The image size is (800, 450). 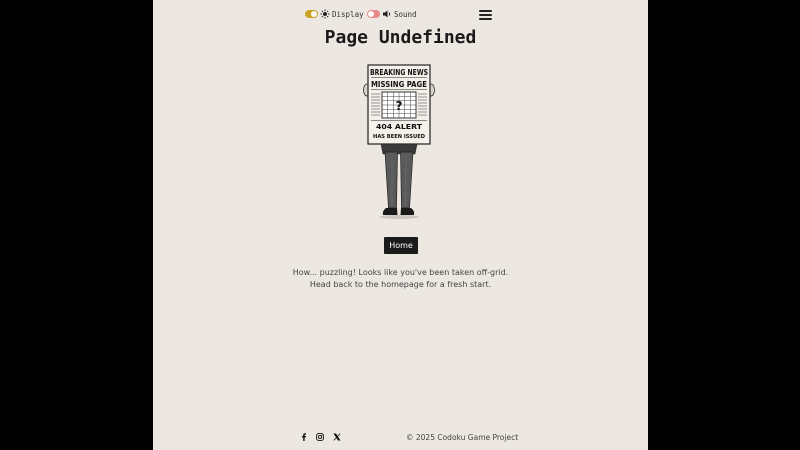 What do you see at coordinates (399, 84) in the screenshot?
I see `newspaper-headline-2: MISSING PAGE` at bounding box center [399, 84].